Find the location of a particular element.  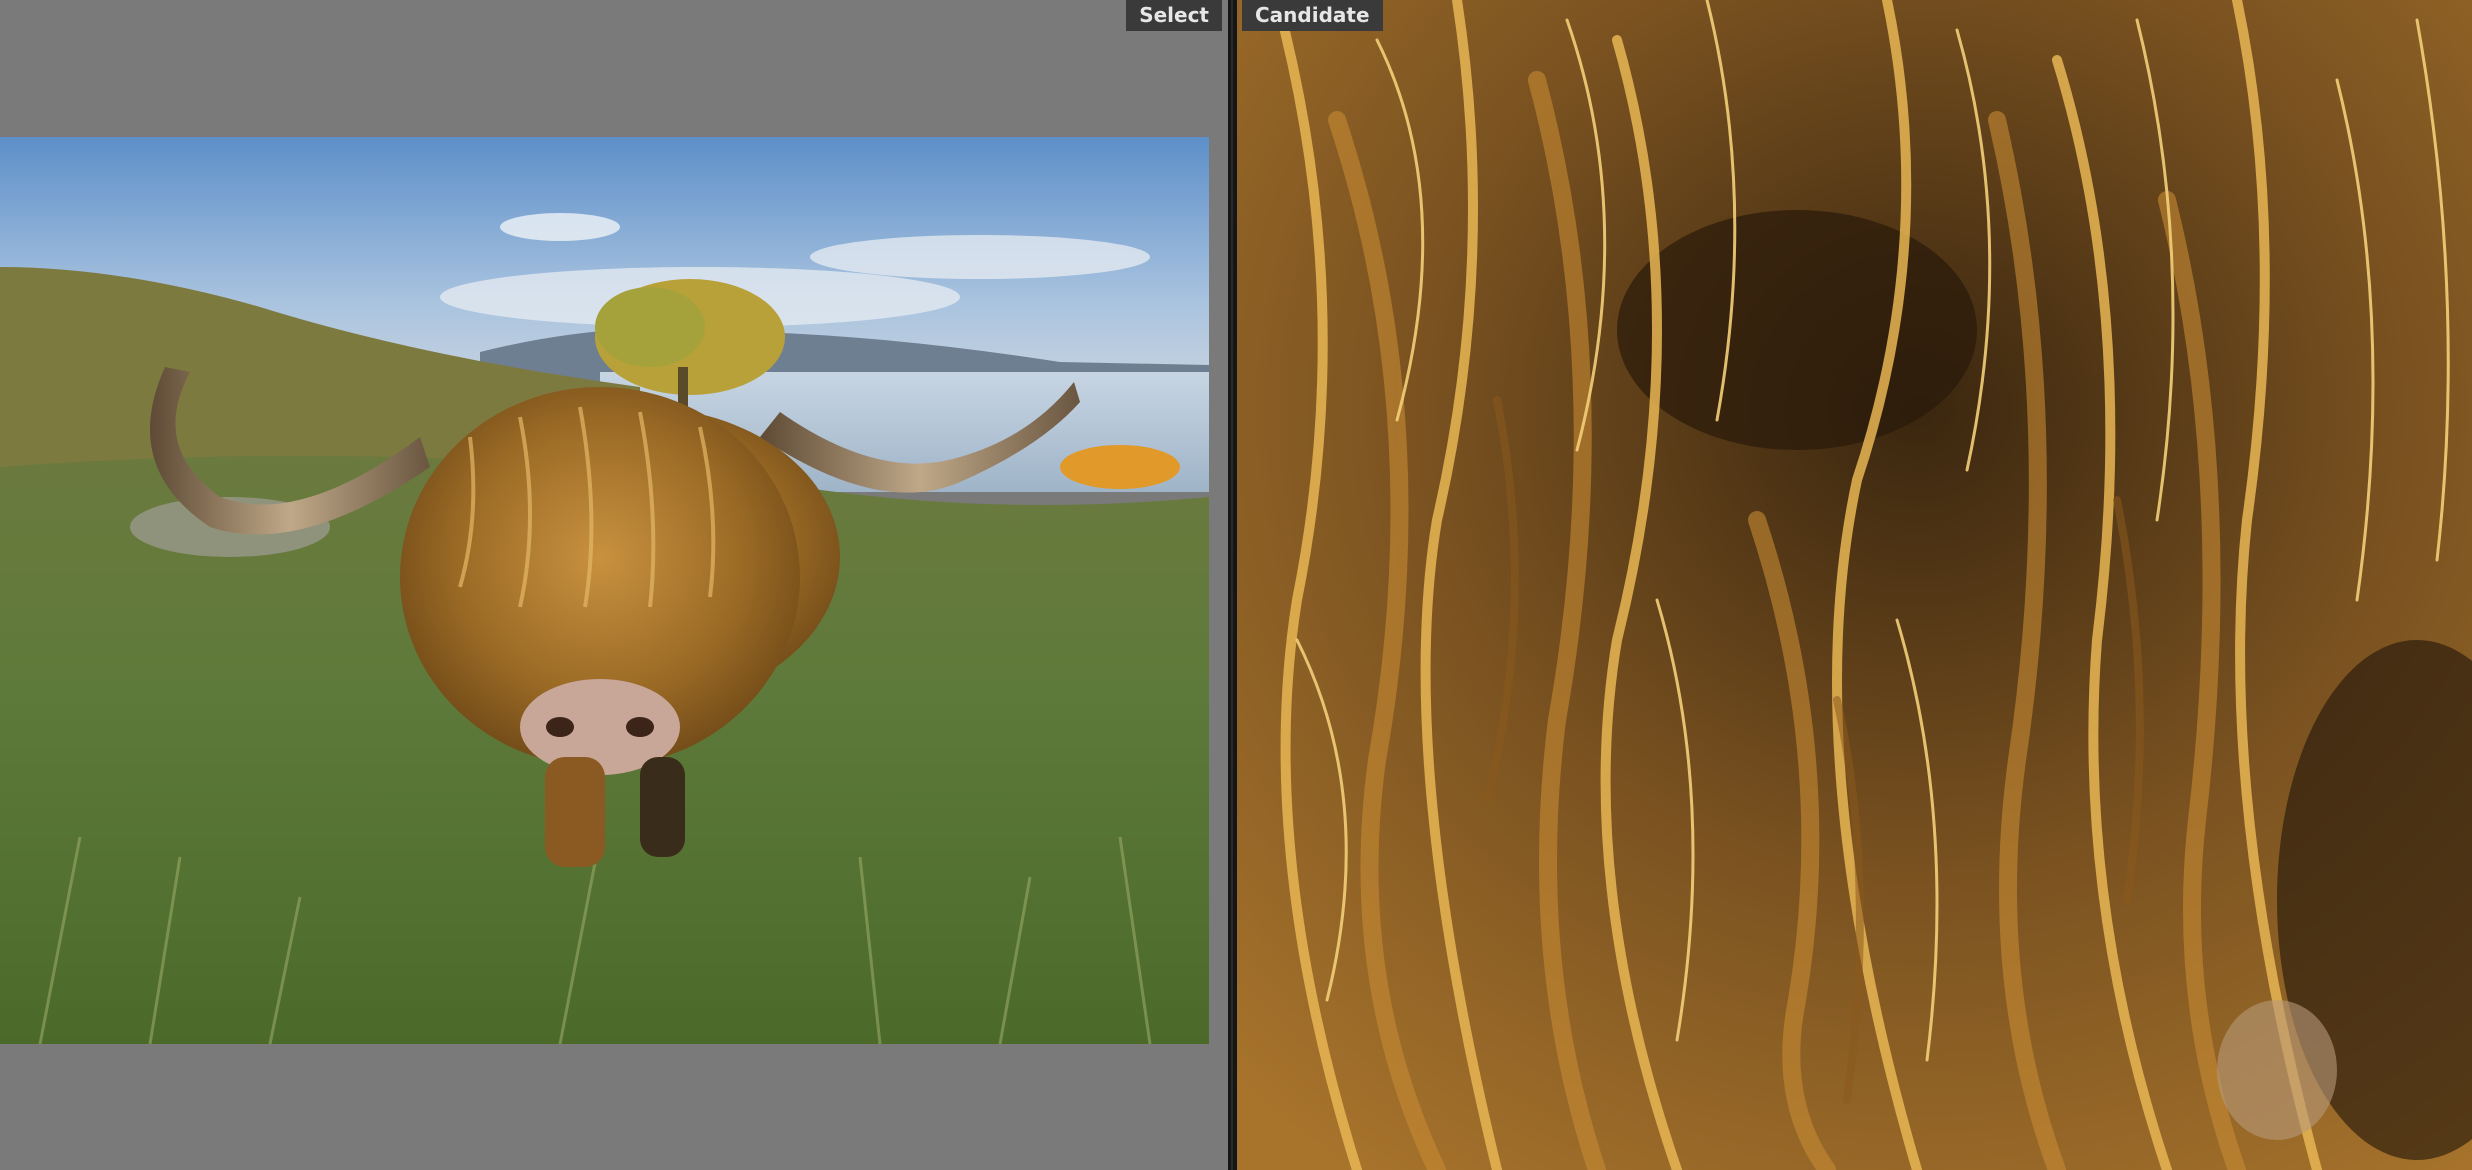

pane-divider is located at coordinates (1232, 585).